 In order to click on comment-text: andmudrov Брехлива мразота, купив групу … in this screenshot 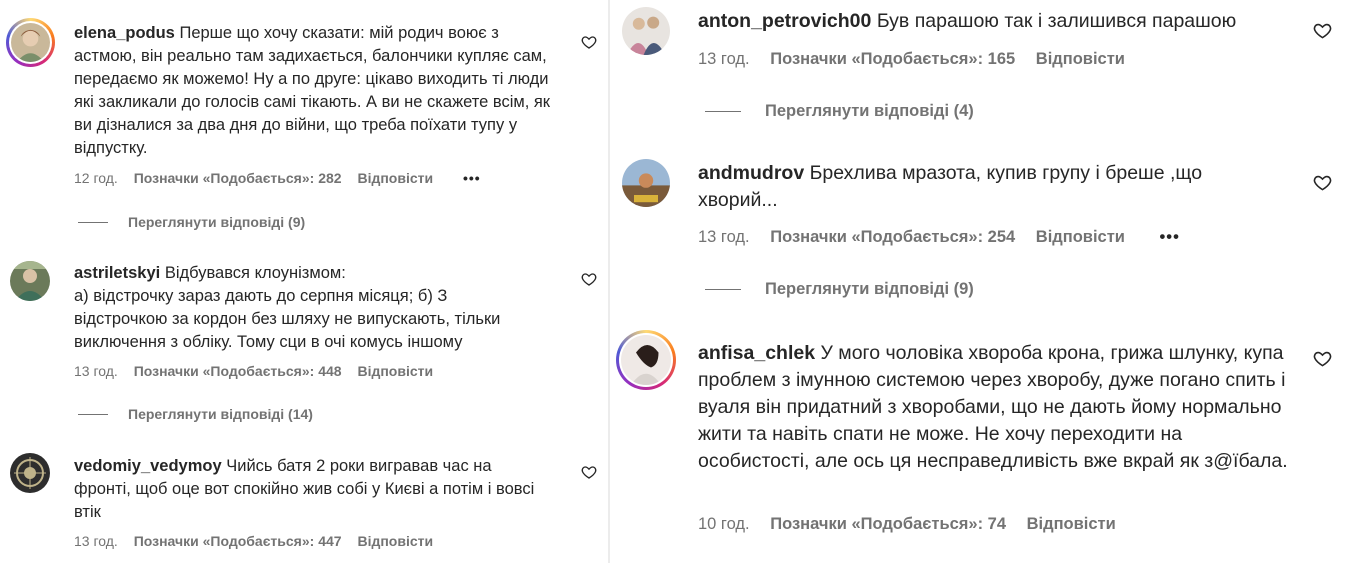, I will do `click(978, 187)`.